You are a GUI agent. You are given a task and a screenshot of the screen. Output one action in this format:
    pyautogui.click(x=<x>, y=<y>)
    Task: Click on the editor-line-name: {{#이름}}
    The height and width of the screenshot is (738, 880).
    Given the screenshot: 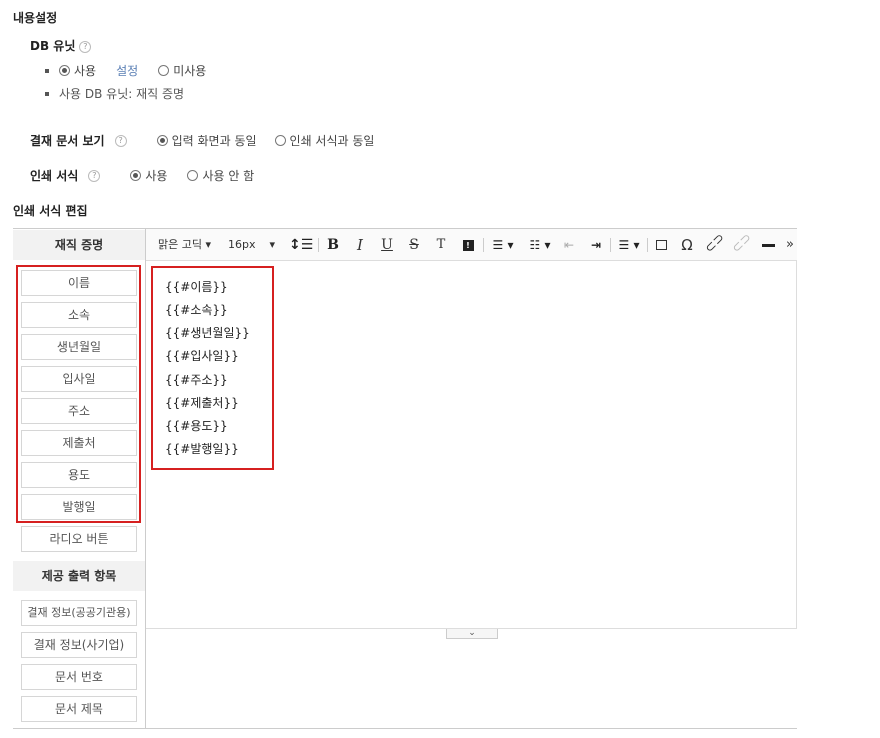 What is the action you would take?
    pyautogui.click(x=196, y=287)
    